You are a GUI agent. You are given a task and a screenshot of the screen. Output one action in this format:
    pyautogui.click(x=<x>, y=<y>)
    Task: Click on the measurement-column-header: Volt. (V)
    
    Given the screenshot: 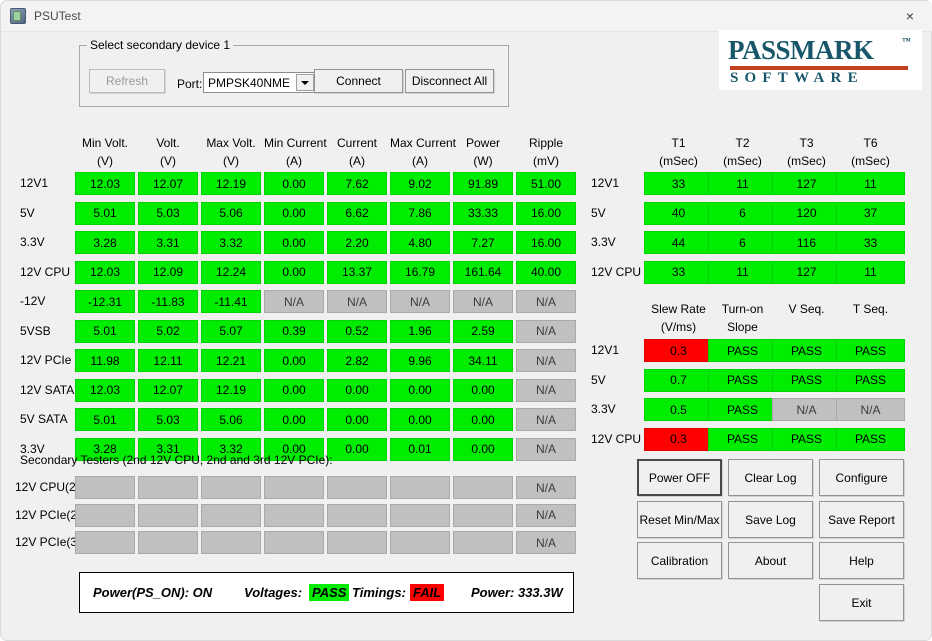 What is the action you would take?
    pyautogui.click(x=168, y=152)
    